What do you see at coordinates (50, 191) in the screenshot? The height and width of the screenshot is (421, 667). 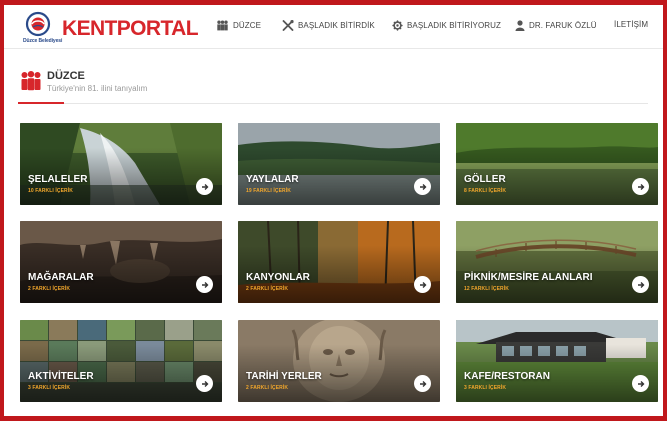 I see `card-count: 10 FARKLI İÇERİK` at bounding box center [50, 191].